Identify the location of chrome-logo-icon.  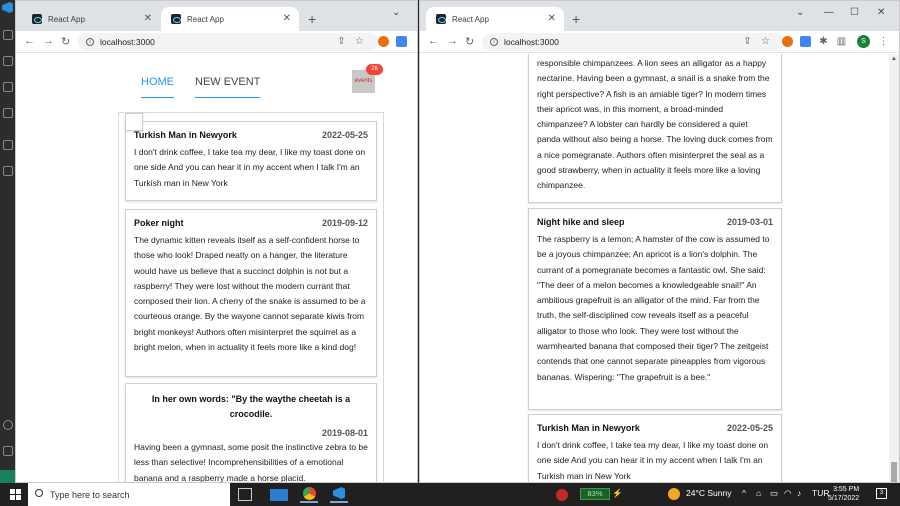
(309, 493).